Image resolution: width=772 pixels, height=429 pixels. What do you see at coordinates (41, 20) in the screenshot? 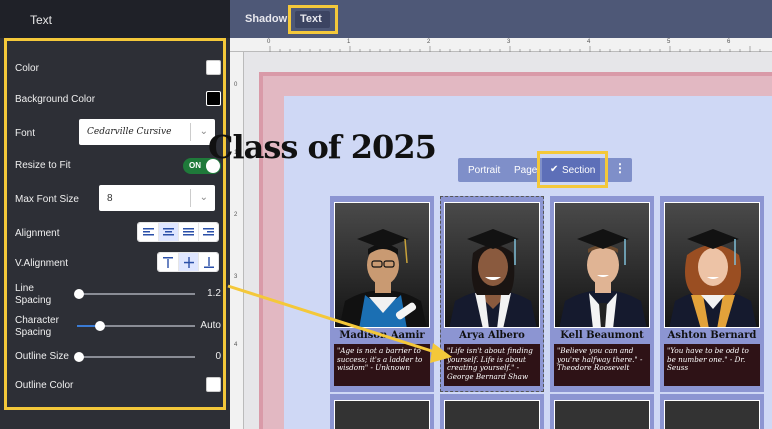
I see `panel-title: Text` at bounding box center [41, 20].